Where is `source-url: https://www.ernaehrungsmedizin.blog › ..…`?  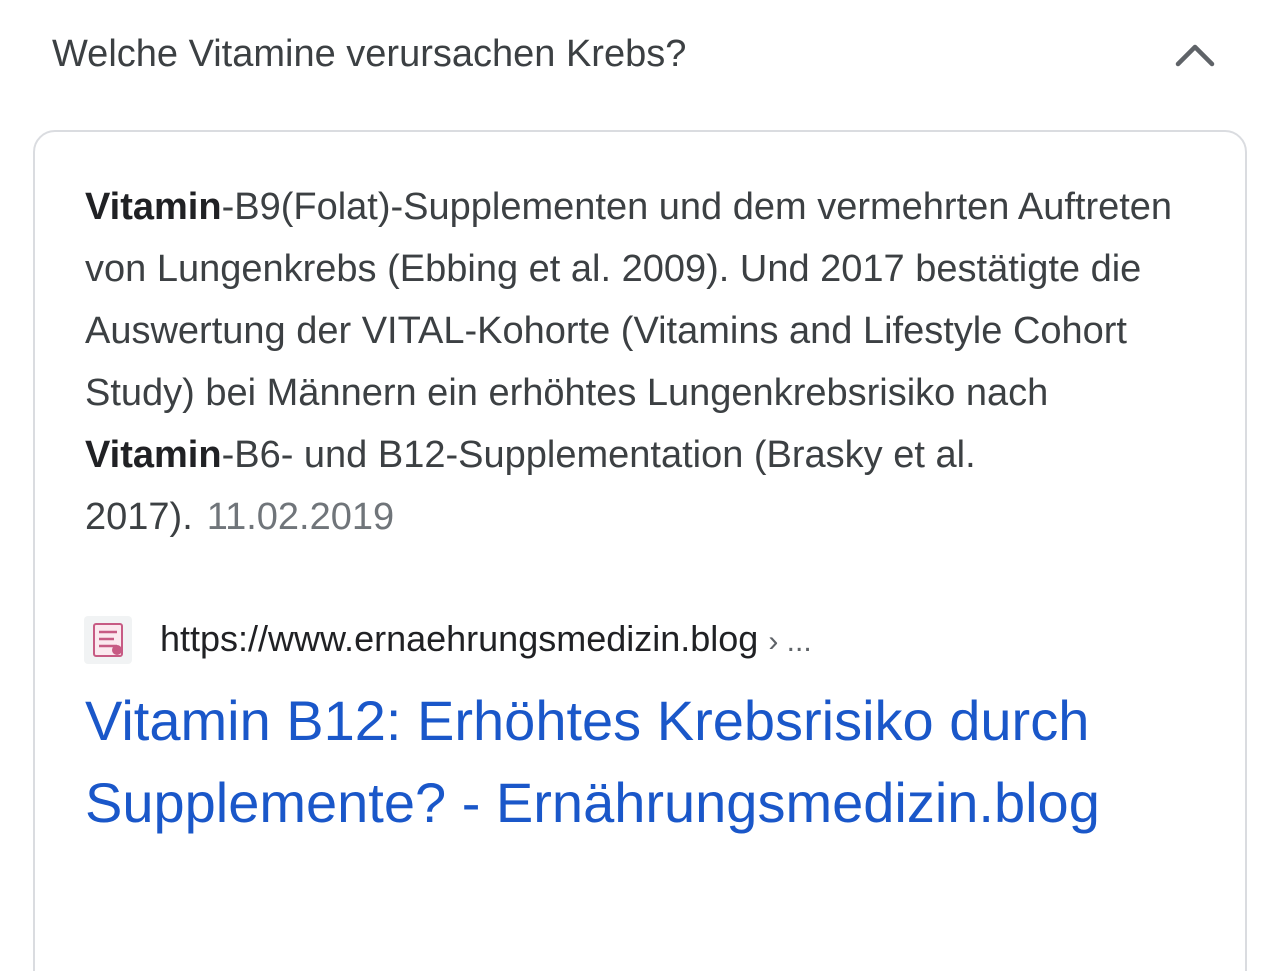
source-url: https://www.ernaehrungsmedizin.blog › ..… is located at coordinates (486, 640).